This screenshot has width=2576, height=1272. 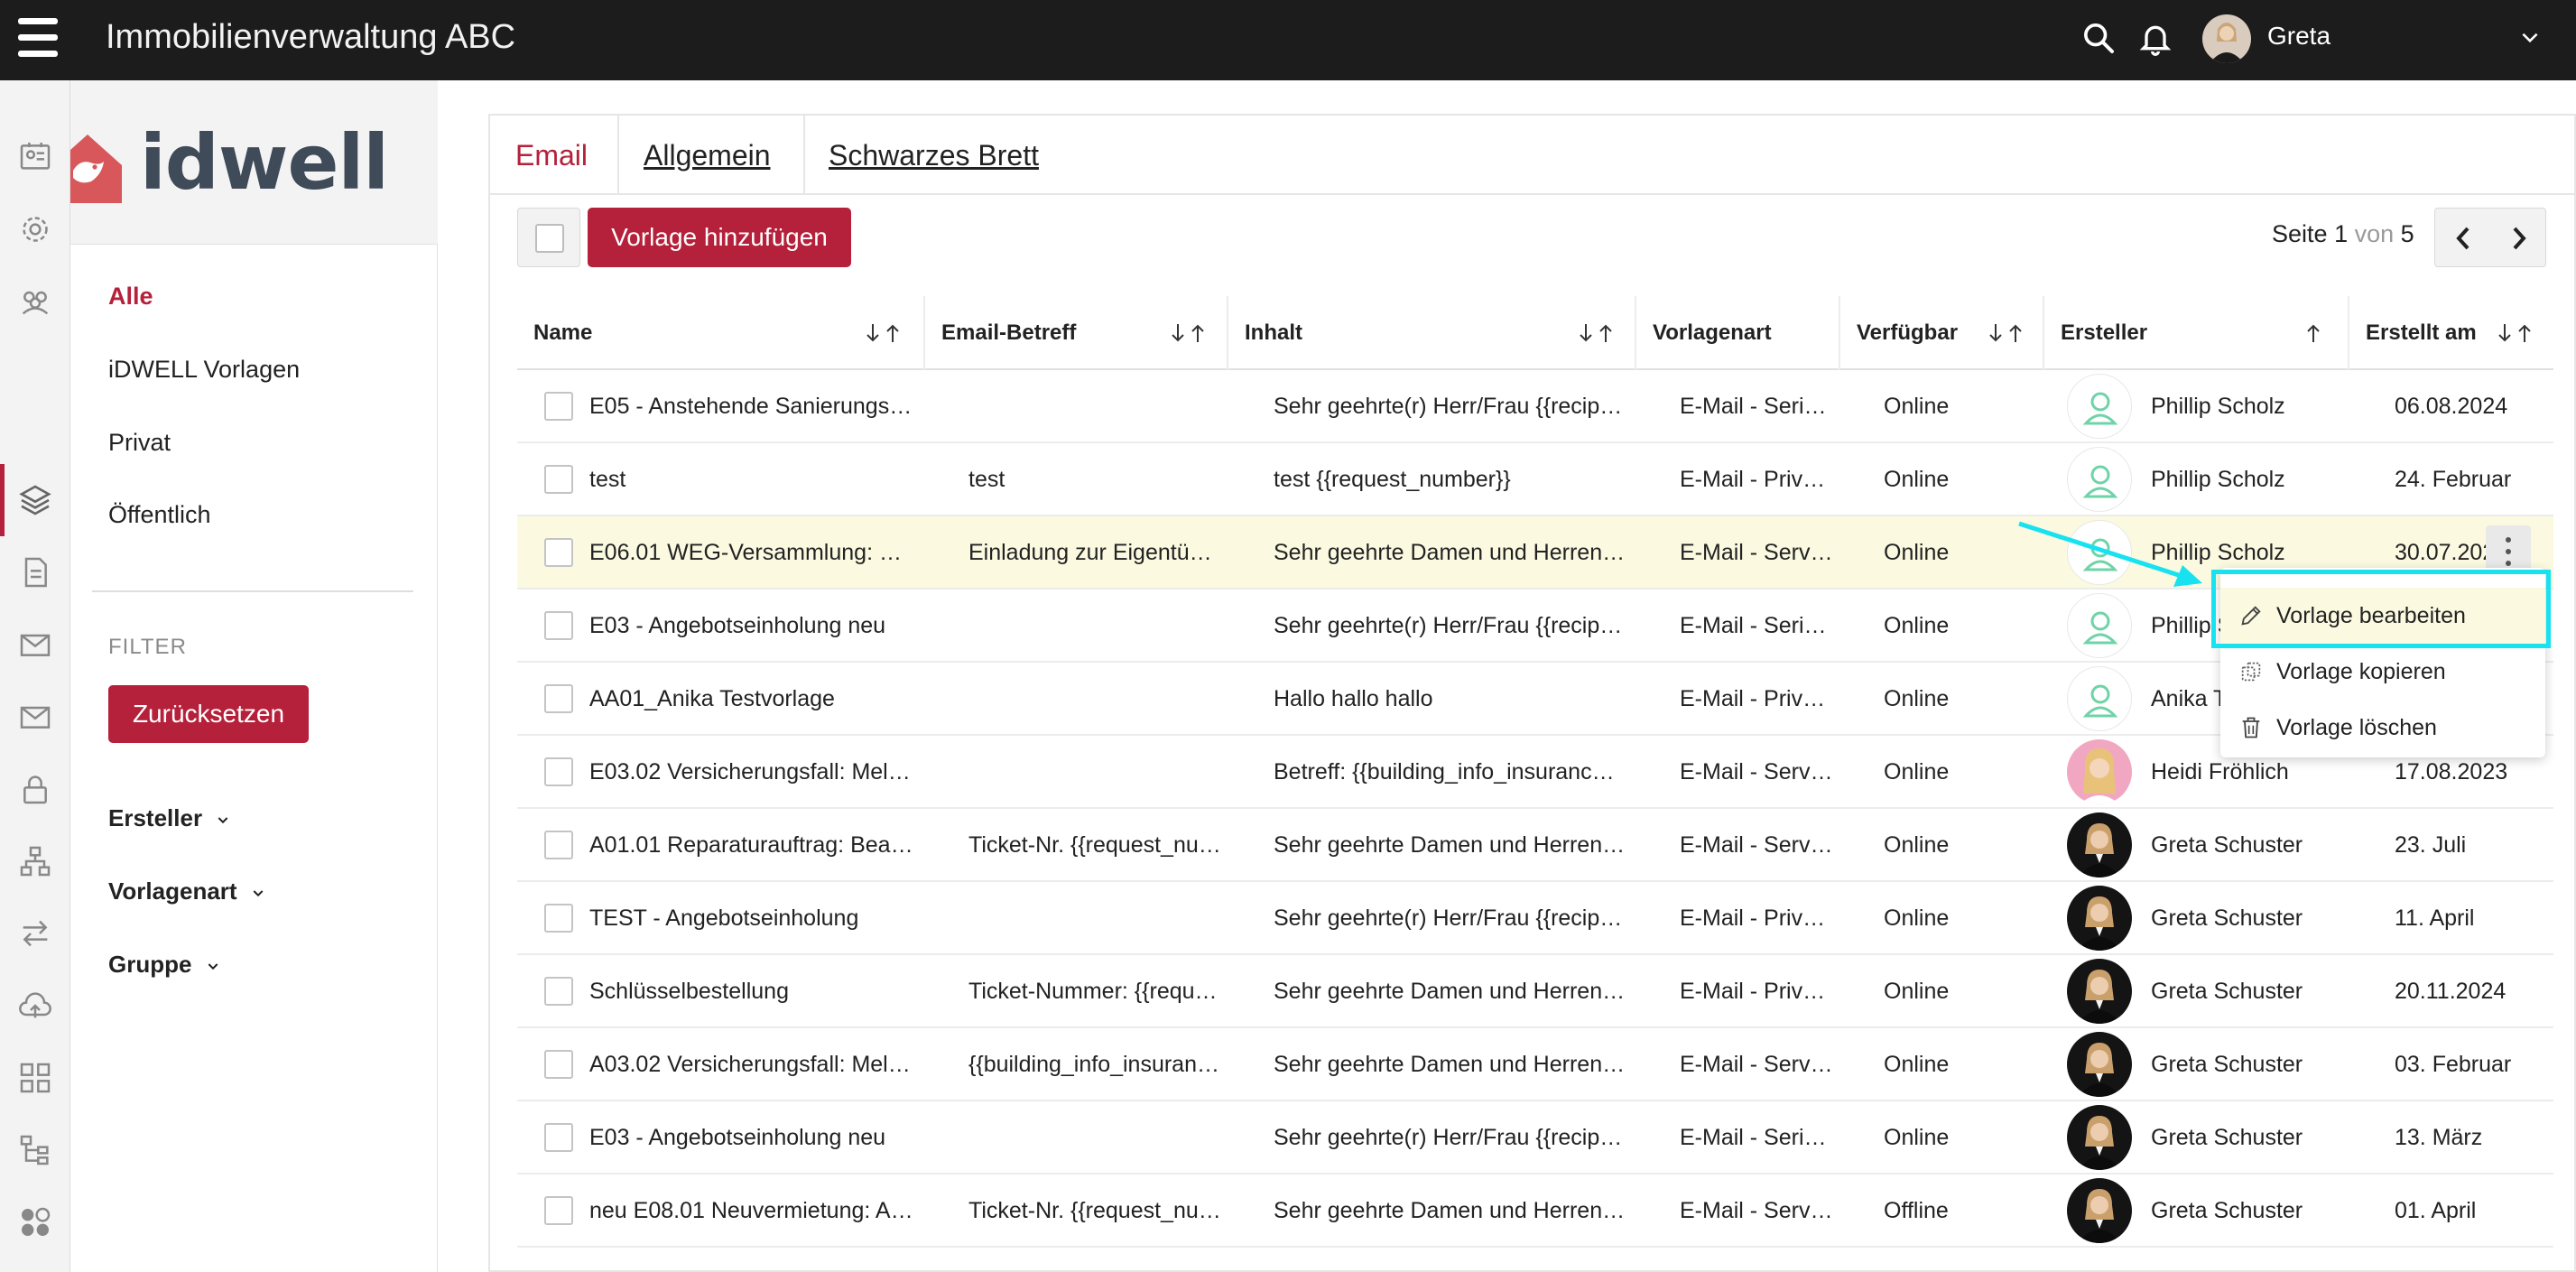 I want to click on people-group-icon, so click(x=35, y=301).